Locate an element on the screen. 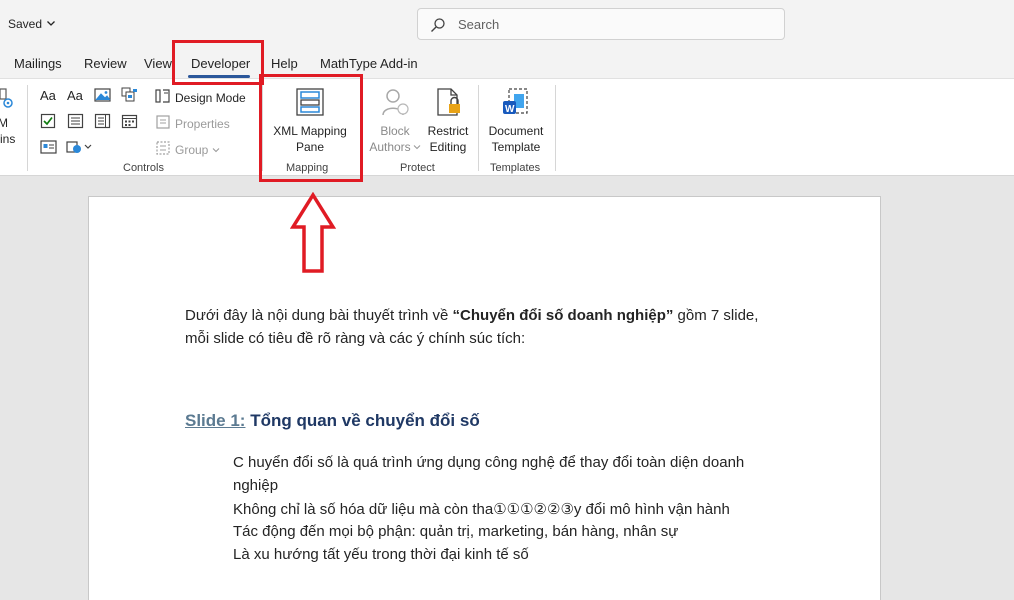  templates-group-label: Templates is located at coordinates (515, 168).